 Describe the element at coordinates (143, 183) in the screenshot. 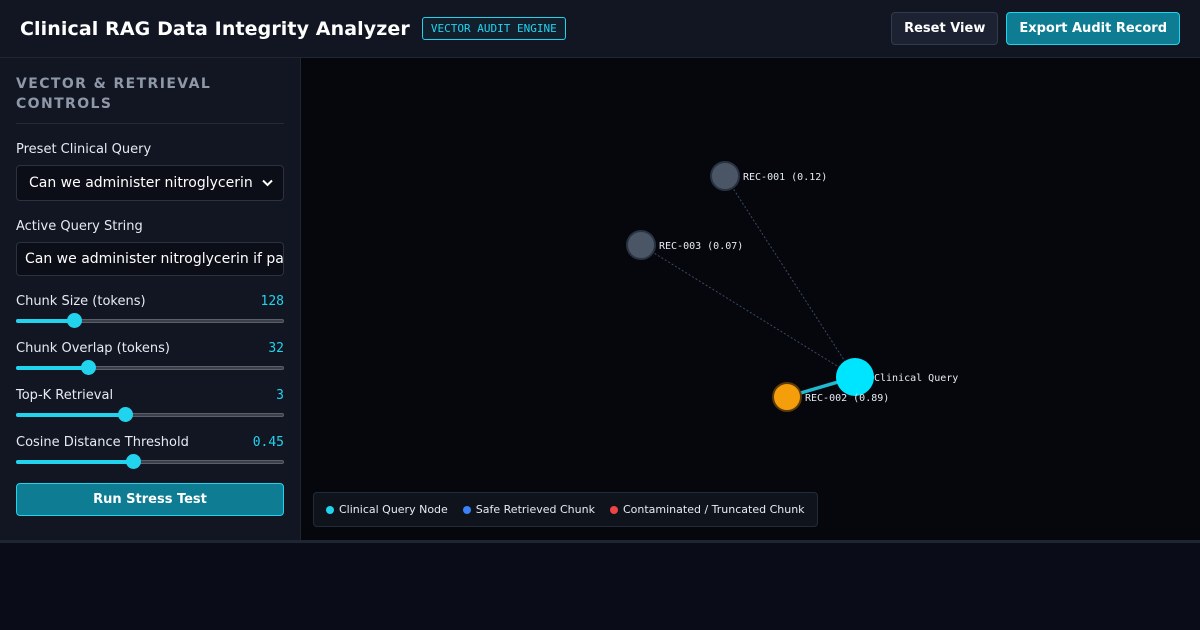

I see `preset-query-value: Can we administer nitroglycerin if pa` at that location.